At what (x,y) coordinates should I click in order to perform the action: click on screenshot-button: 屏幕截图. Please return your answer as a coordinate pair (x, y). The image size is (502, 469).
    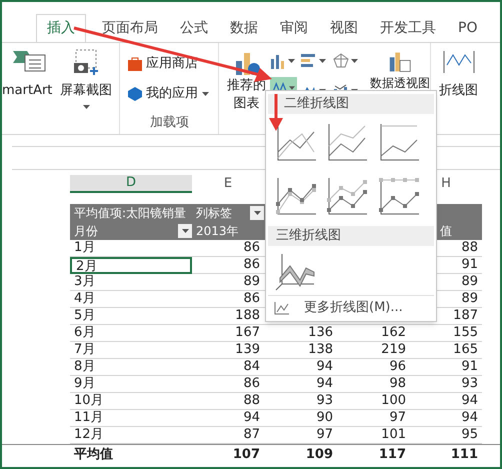
    Looking at the image, I should click on (86, 90).